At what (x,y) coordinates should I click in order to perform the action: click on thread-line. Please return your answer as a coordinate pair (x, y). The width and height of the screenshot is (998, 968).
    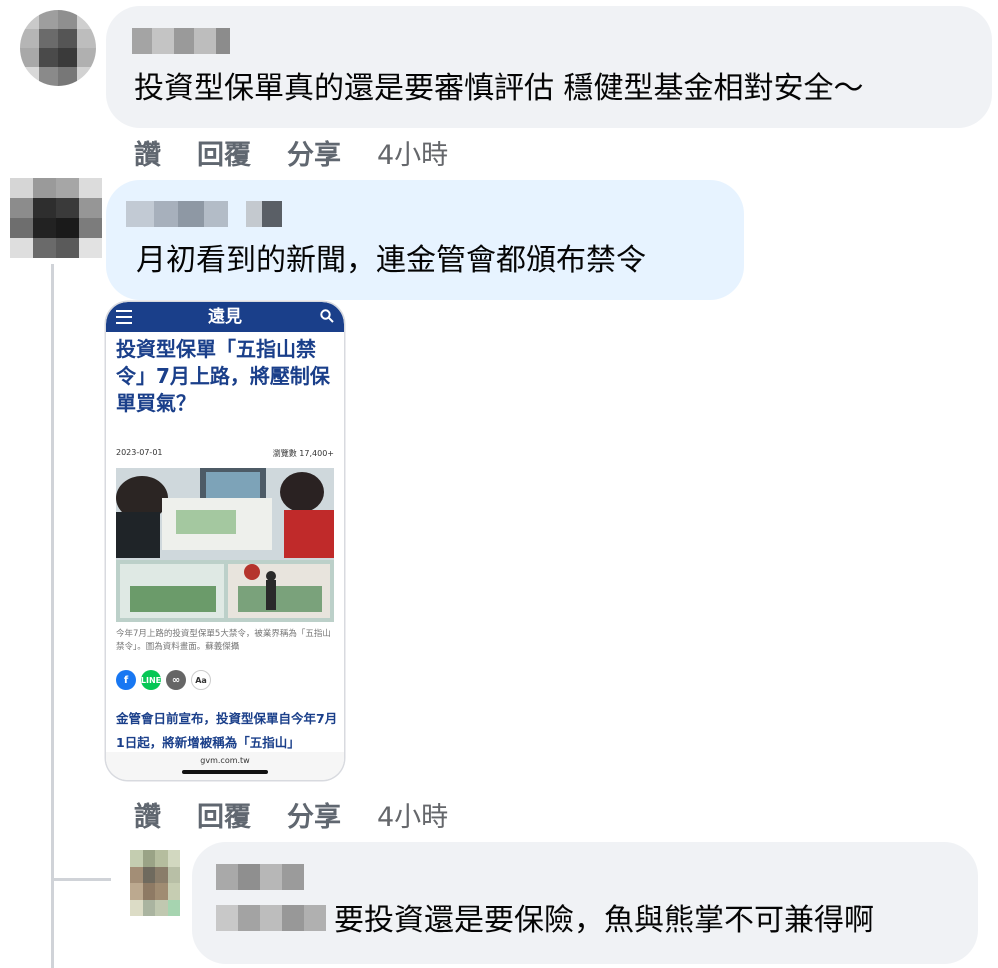
    Looking at the image, I should click on (52, 616).